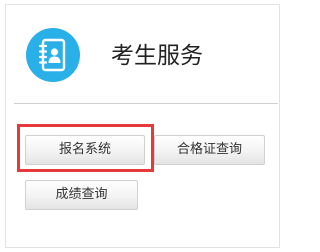  What do you see at coordinates (157, 56) in the screenshot?
I see `page-title: 考生服务` at bounding box center [157, 56].